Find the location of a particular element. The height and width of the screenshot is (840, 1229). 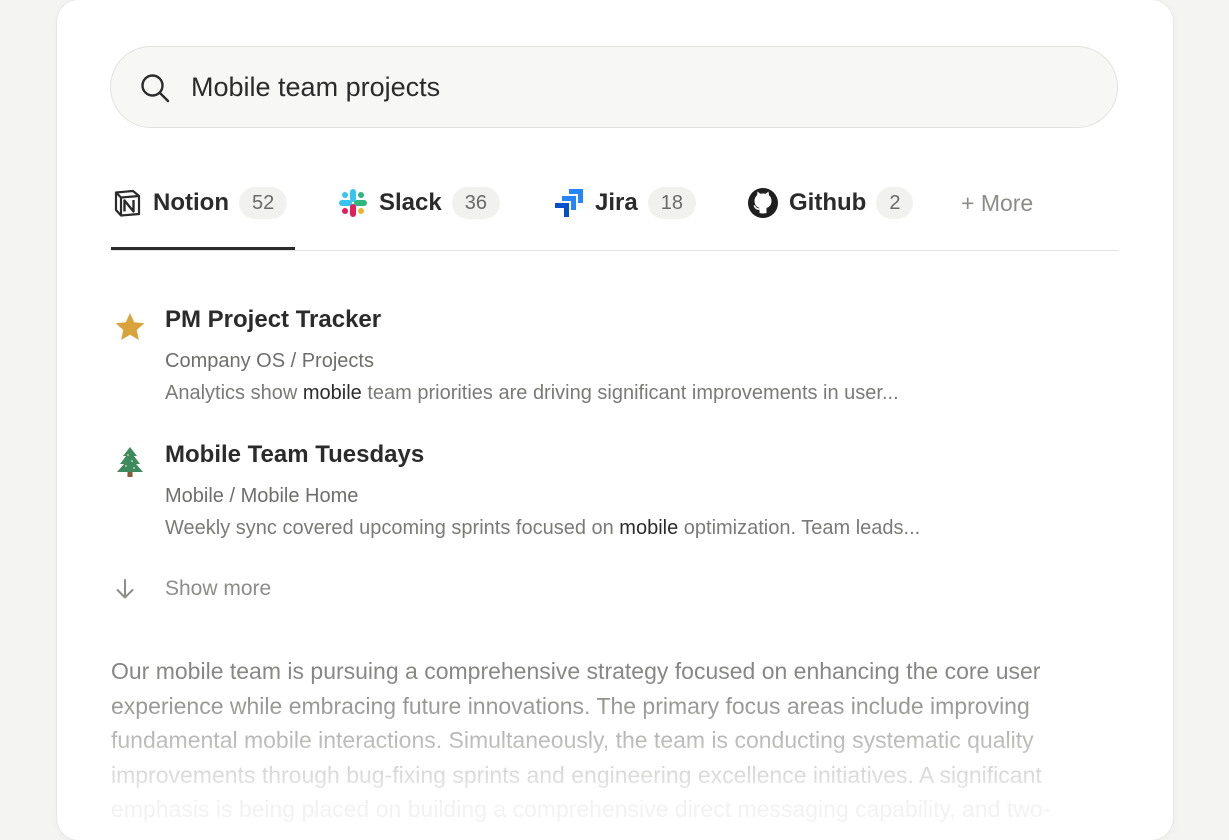

tab-label: Github is located at coordinates (828, 202).